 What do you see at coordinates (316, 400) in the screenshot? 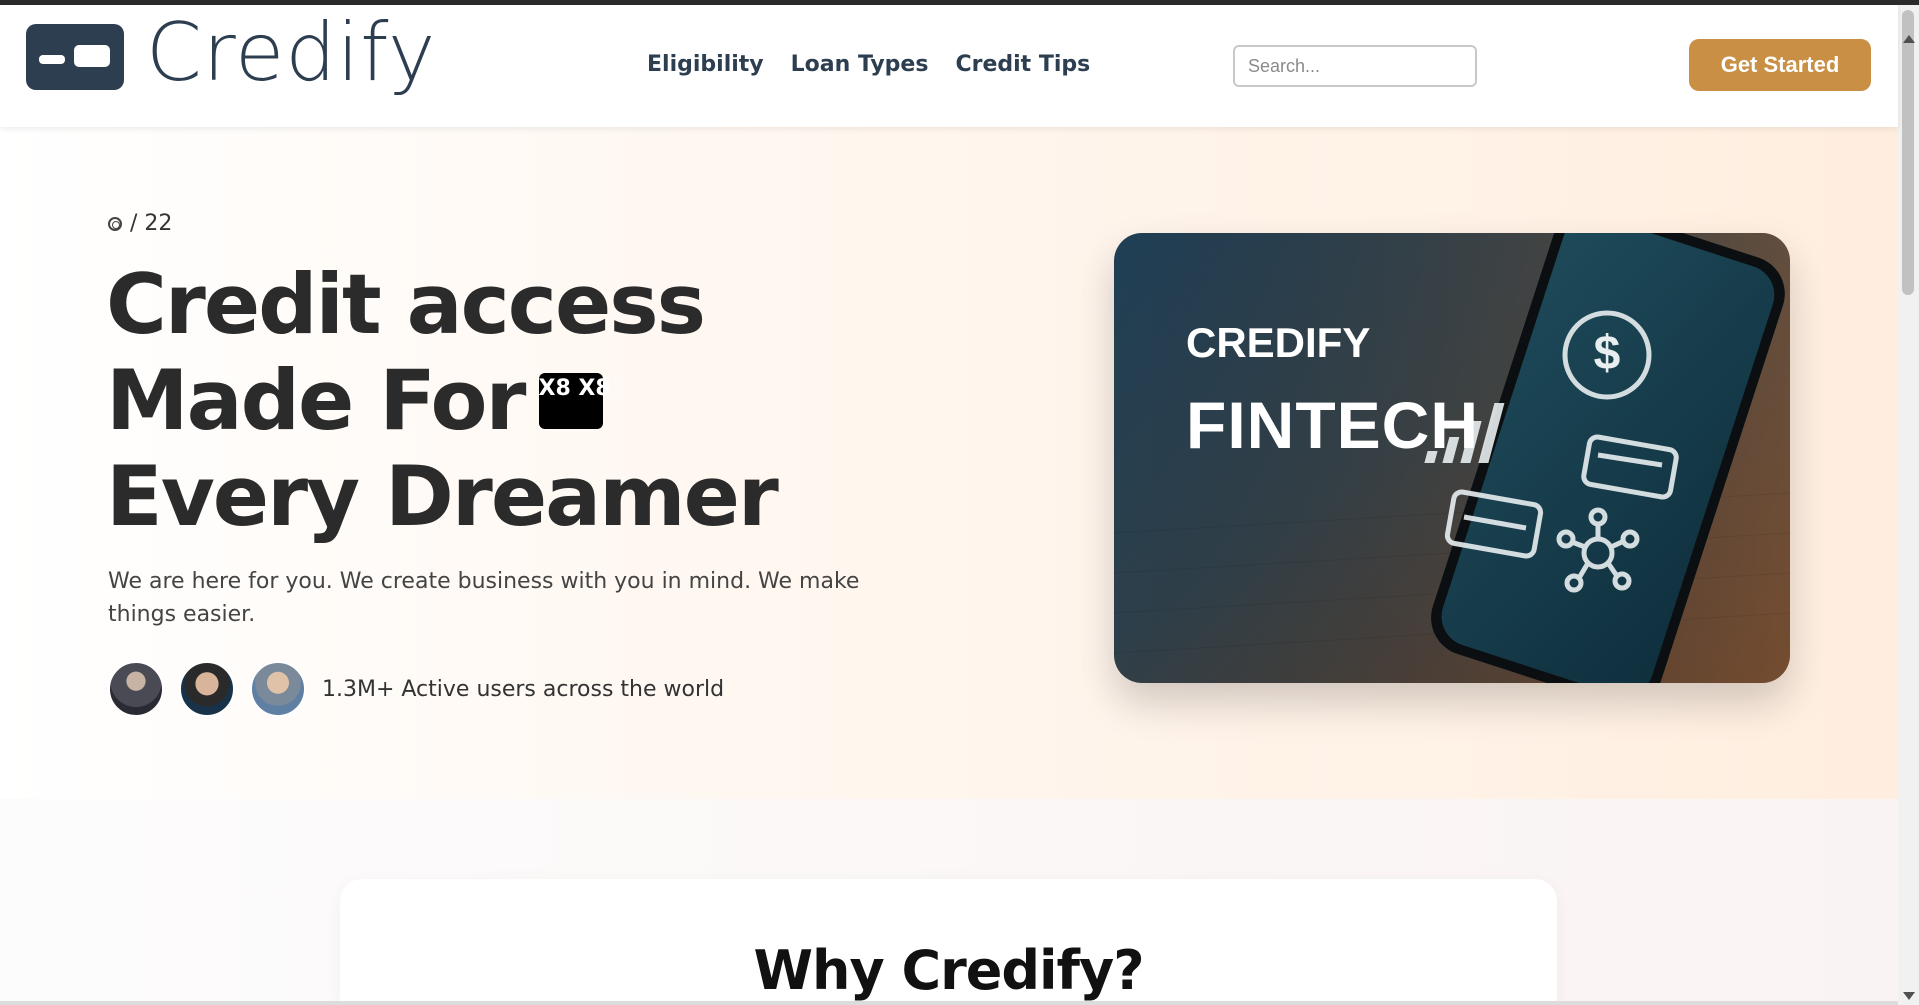
I see `headline-line-2: Made For` at bounding box center [316, 400].